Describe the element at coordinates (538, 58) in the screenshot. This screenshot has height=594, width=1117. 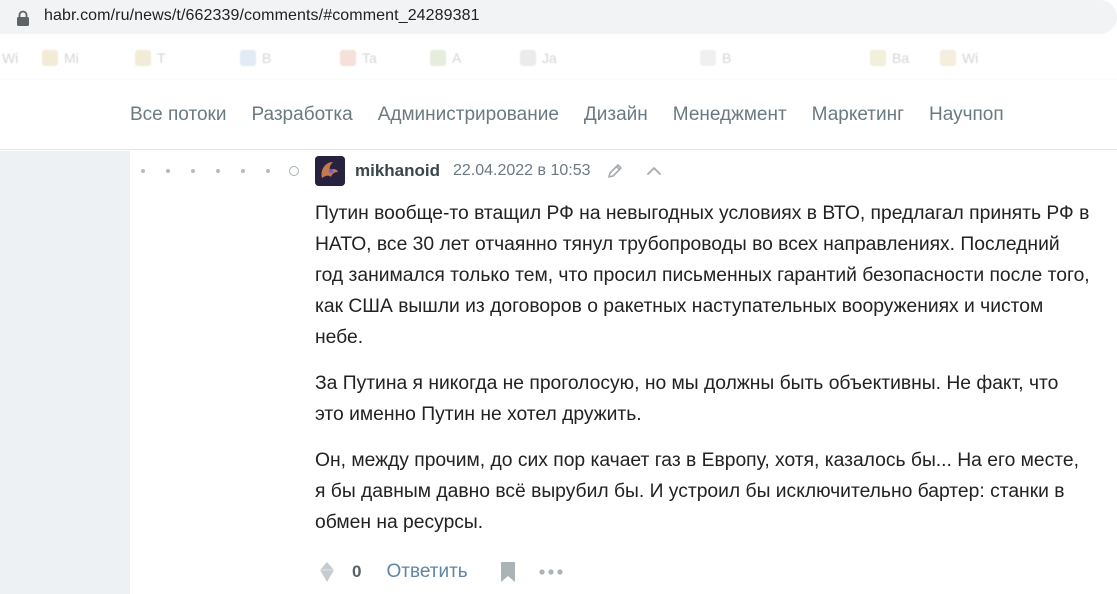
I see `bookmark-item: Ja` at that location.